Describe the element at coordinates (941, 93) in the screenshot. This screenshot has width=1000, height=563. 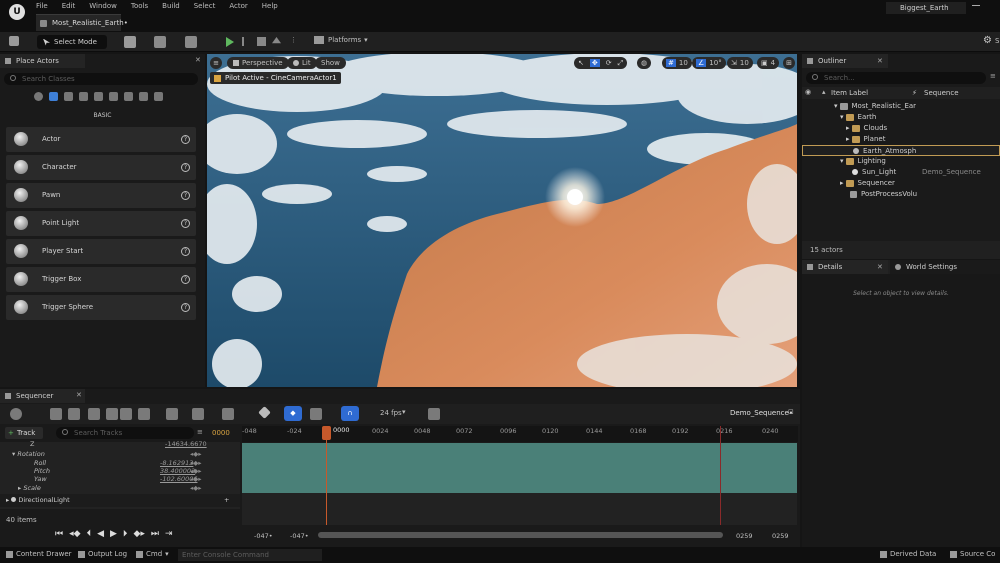
I see `sequence-header: Sequence` at that location.